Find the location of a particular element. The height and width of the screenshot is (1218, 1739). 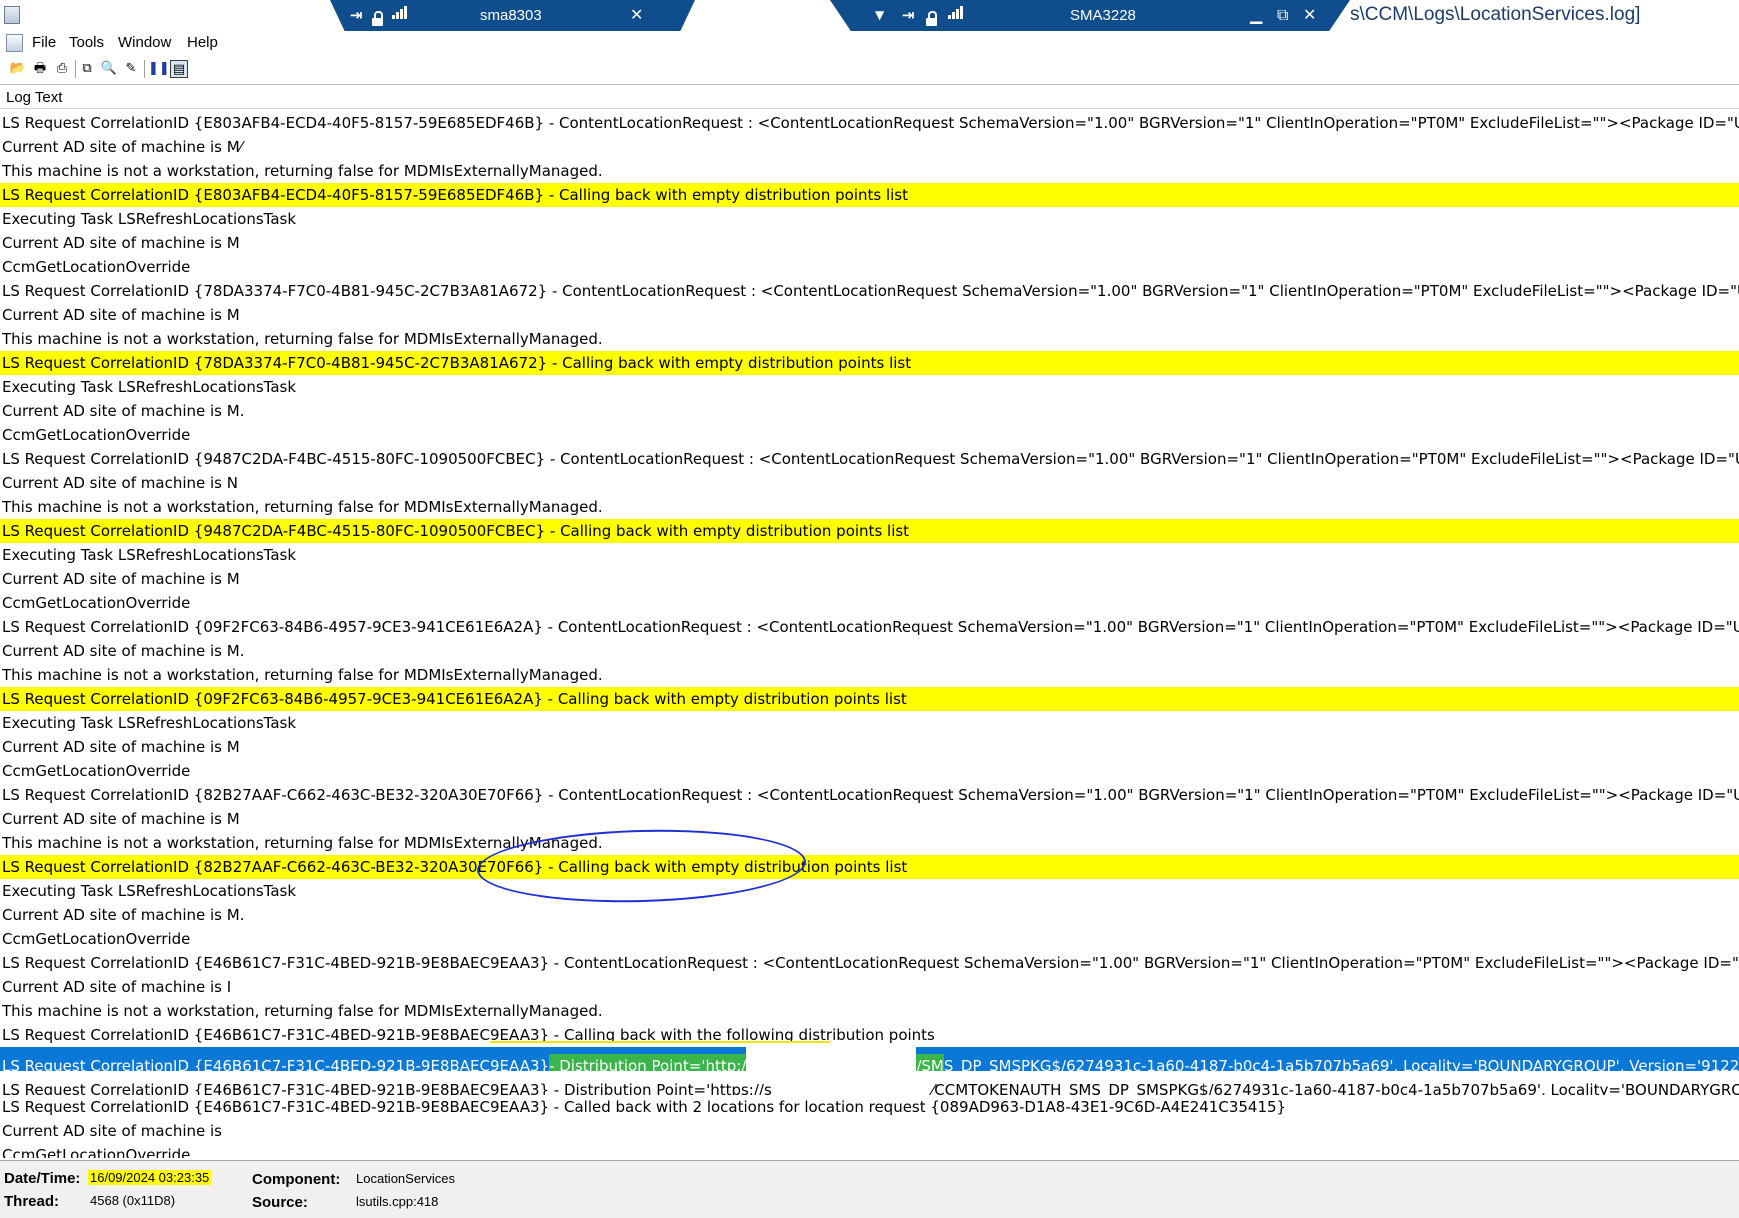

log-row-segment: - Distribution Point='http:/ is located at coordinates (648, 1062).